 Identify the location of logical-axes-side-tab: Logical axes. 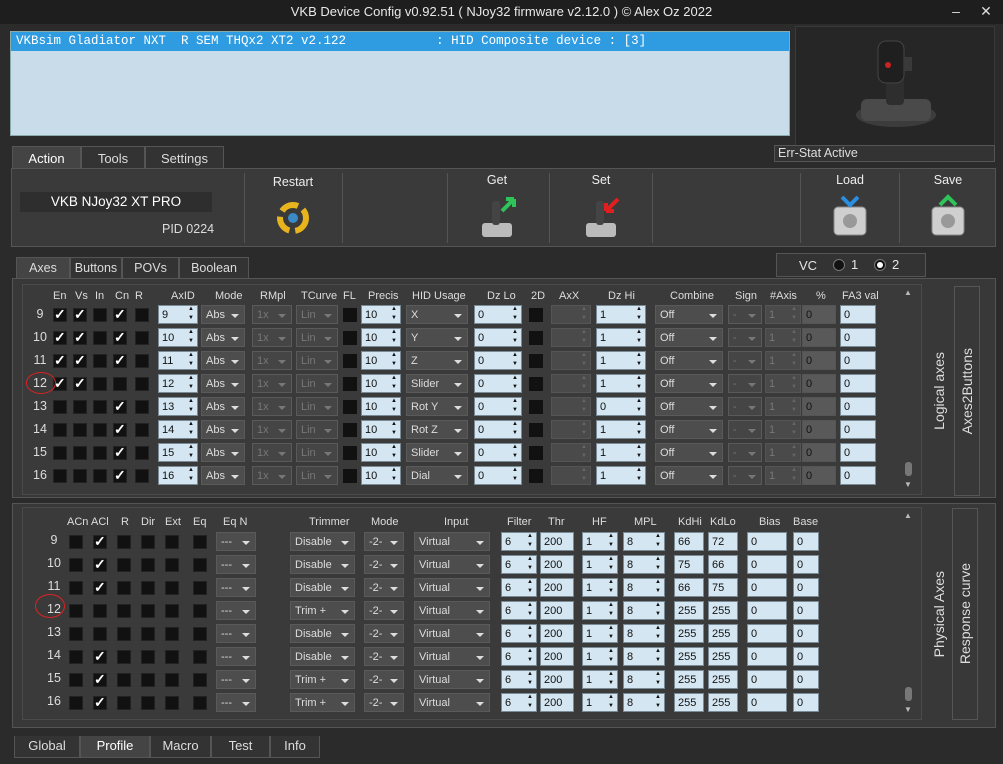
(939, 391).